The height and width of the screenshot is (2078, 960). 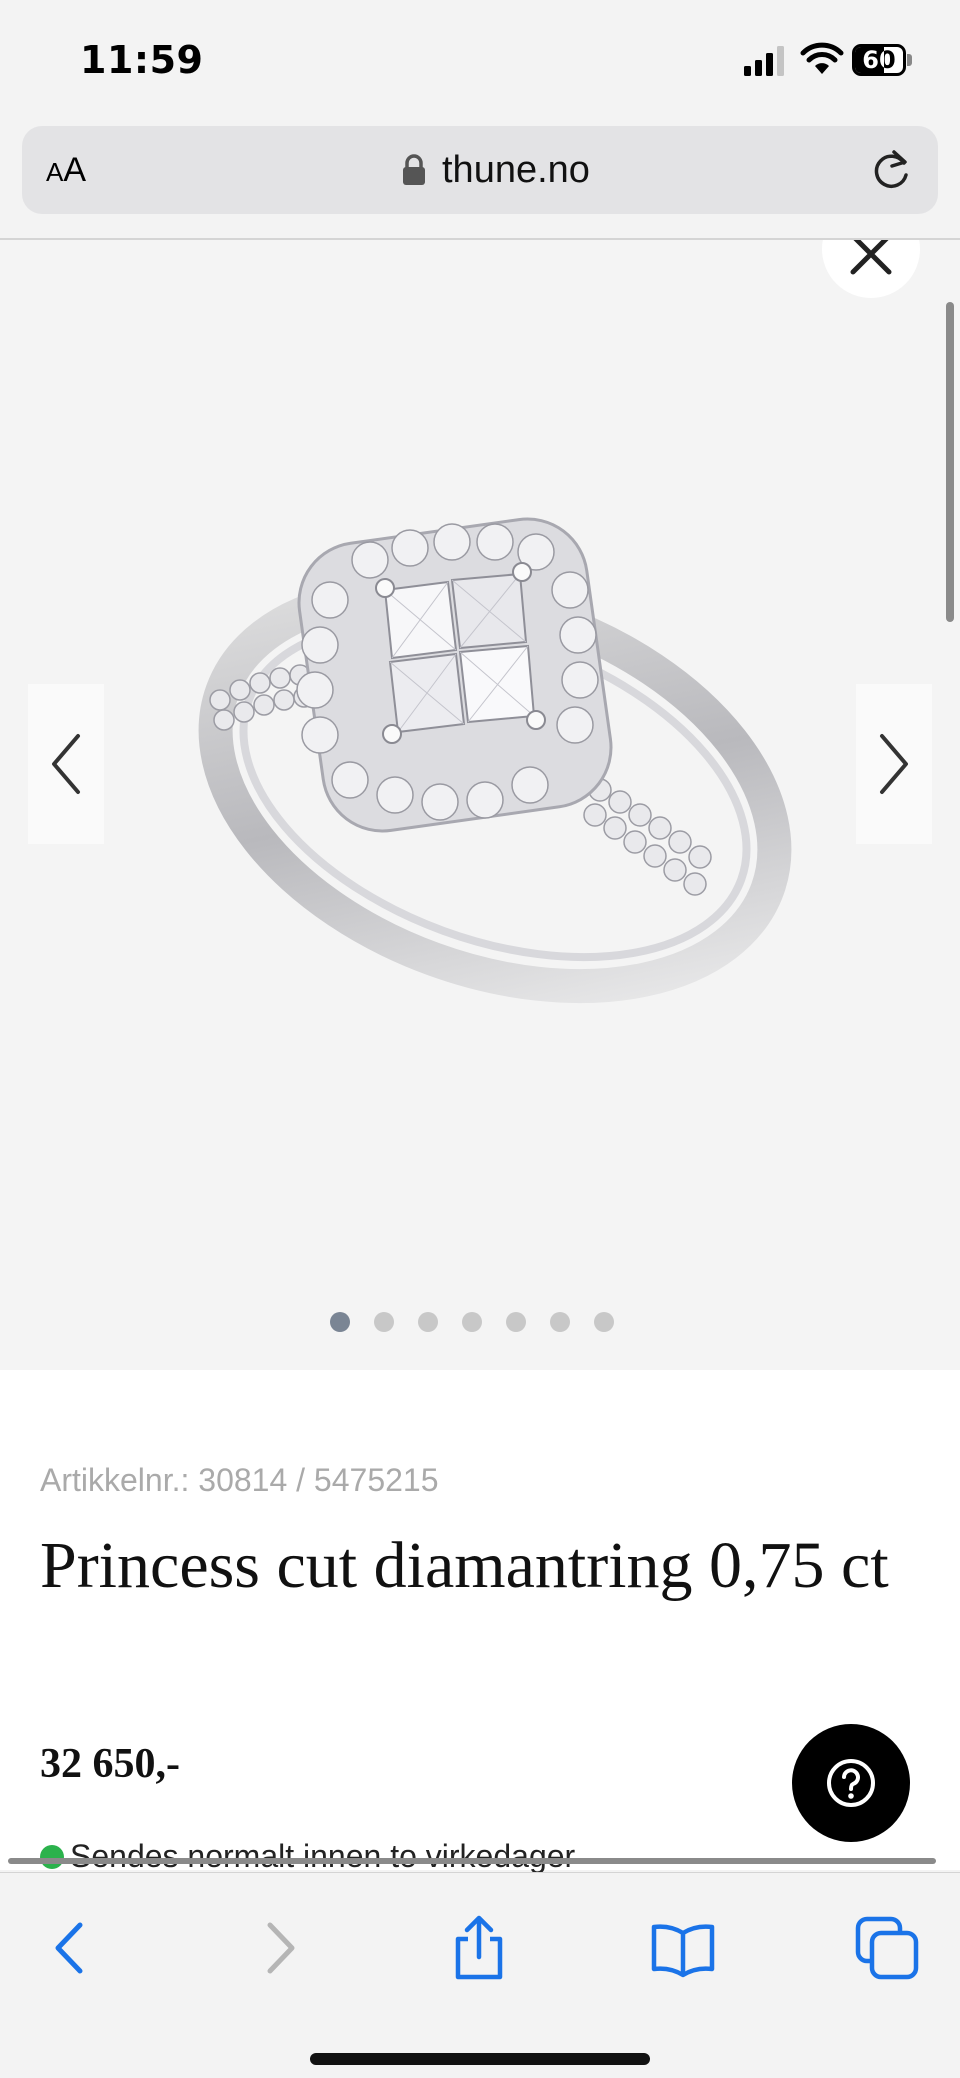 What do you see at coordinates (239, 1480) in the screenshot?
I see `article-number: Artikkelnr.: 30814 / 5475215` at bounding box center [239, 1480].